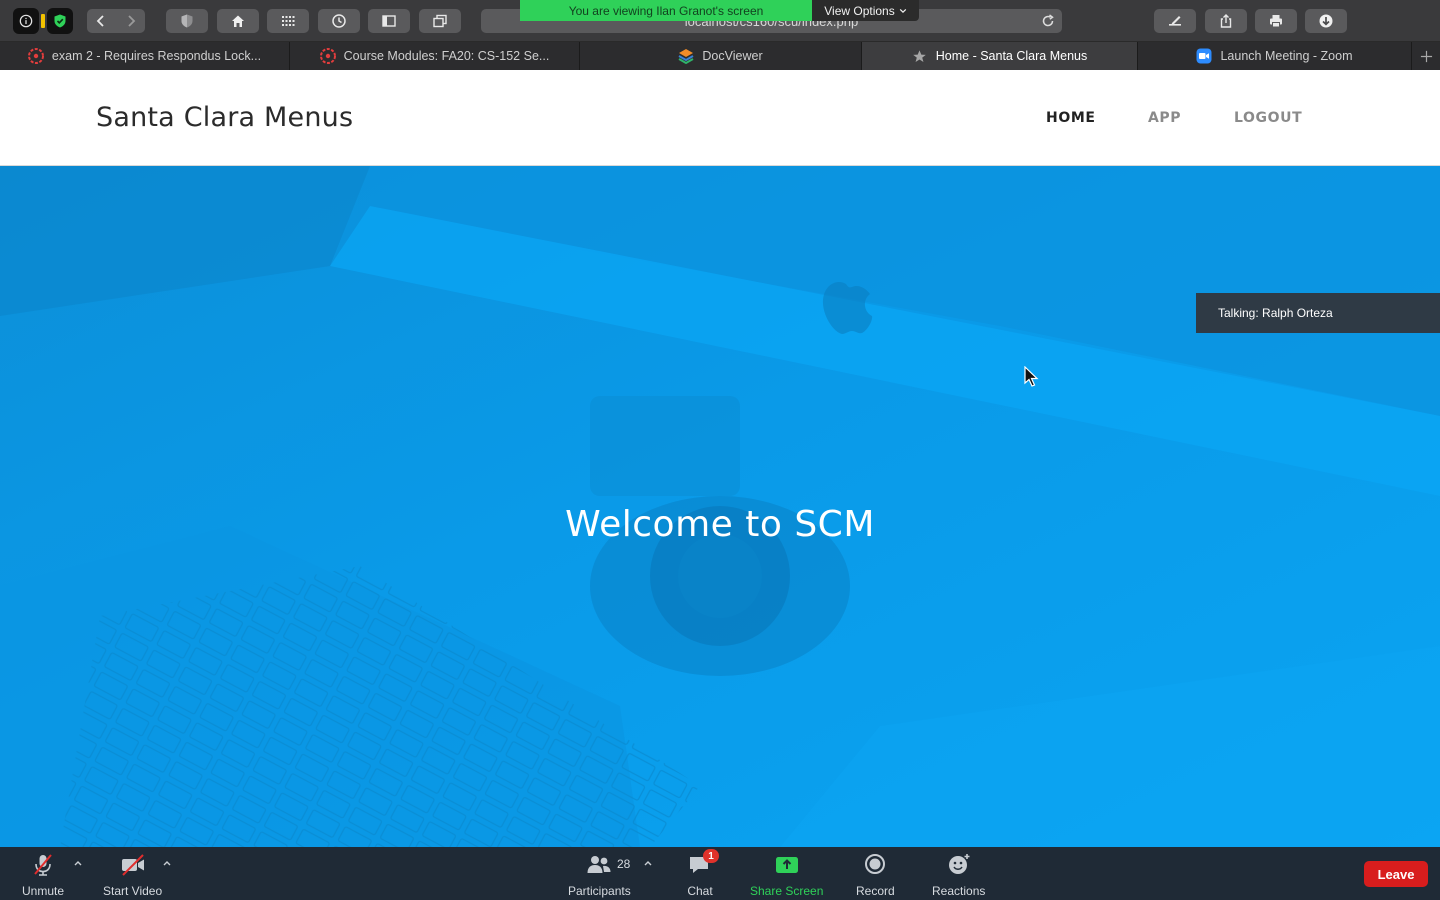 This screenshot has height=900, width=1440. What do you see at coordinates (1048, 21) in the screenshot?
I see `reload-icon` at bounding box center [1048, 21].